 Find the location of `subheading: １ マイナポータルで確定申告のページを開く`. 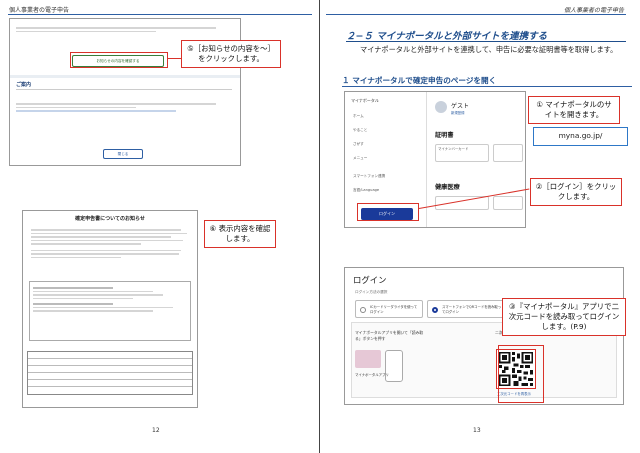

subheading: １ マイナポータルで確定申告のページを開く is located at coordinates (419, 80).